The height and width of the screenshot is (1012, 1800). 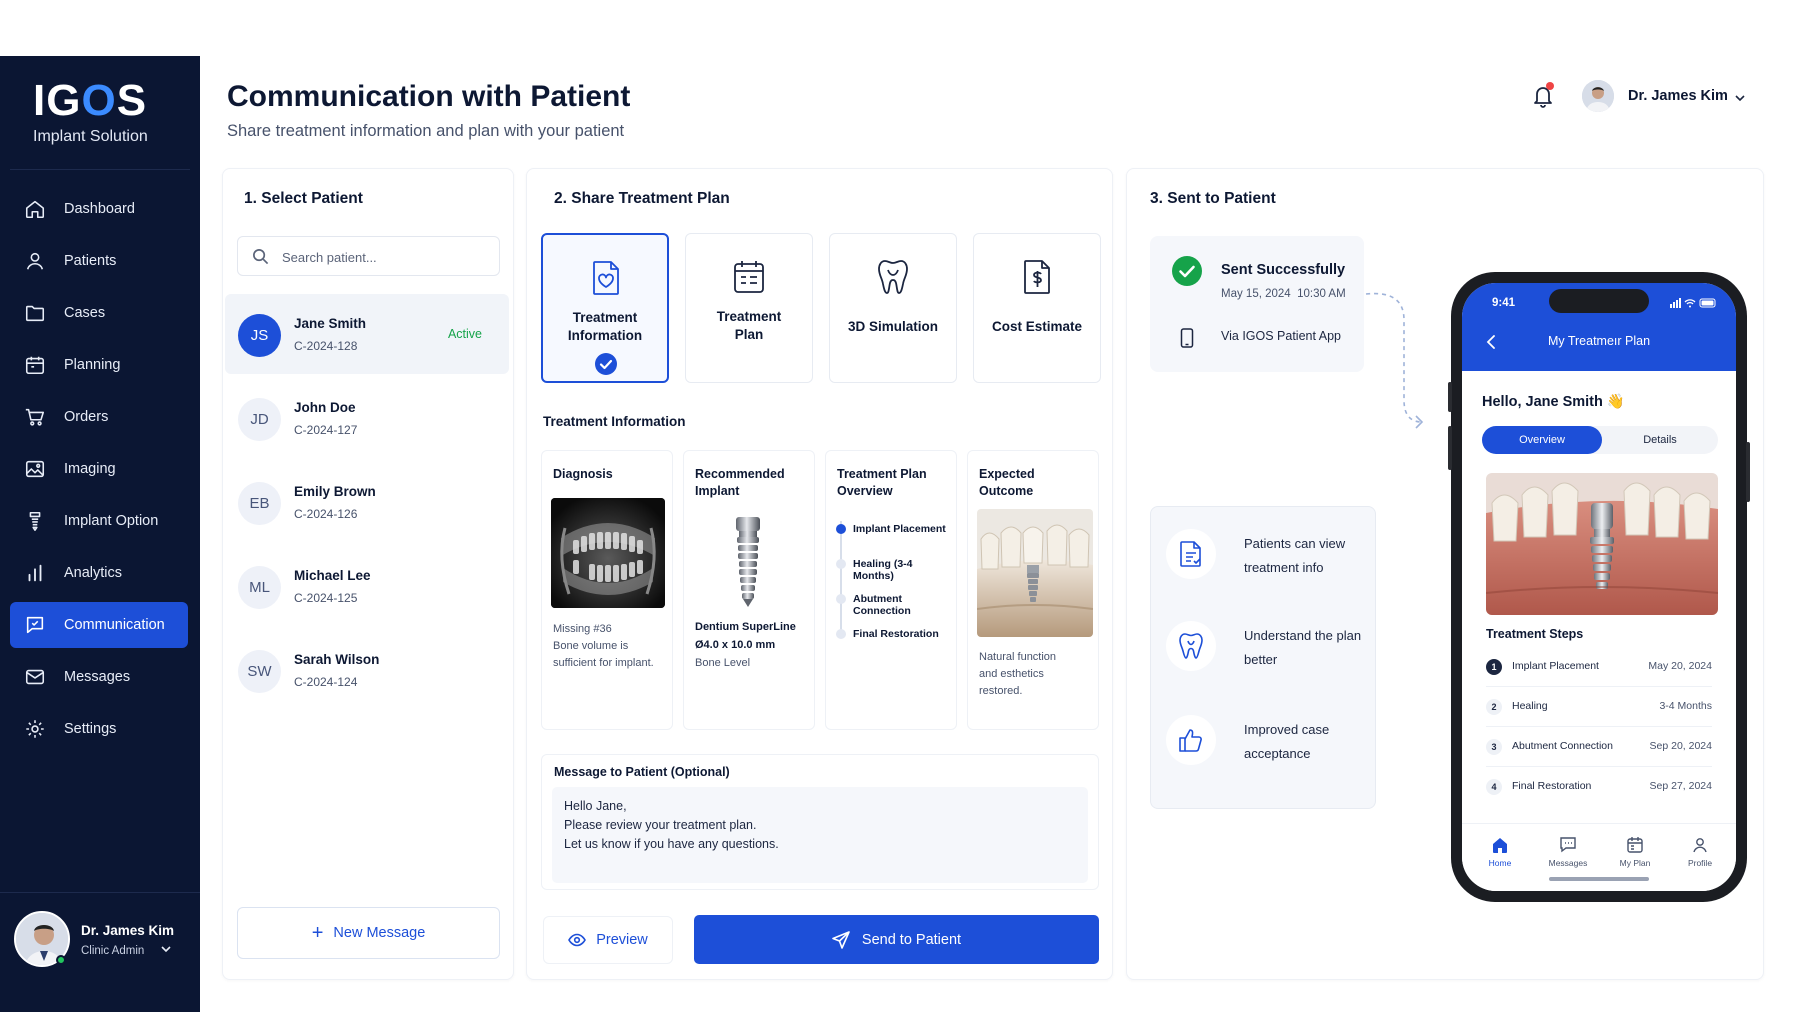 I want to click on patient-item-john-doe: JD John Doe C-2024-127, so click(x=367, y=418).